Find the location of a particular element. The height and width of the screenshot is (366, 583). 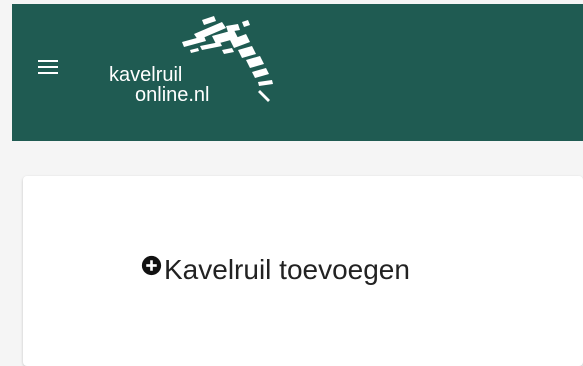

add-kavelruil-label: Kavelruil toevoegen is located at coordinates (287, 269).